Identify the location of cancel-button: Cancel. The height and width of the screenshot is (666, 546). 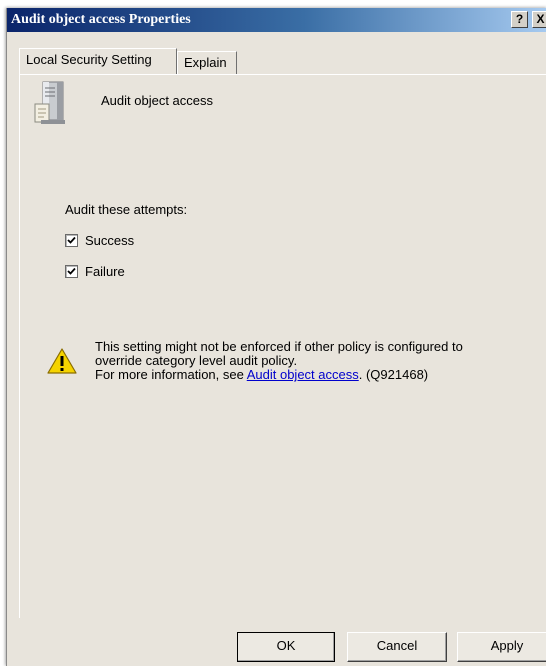
(397, 647).